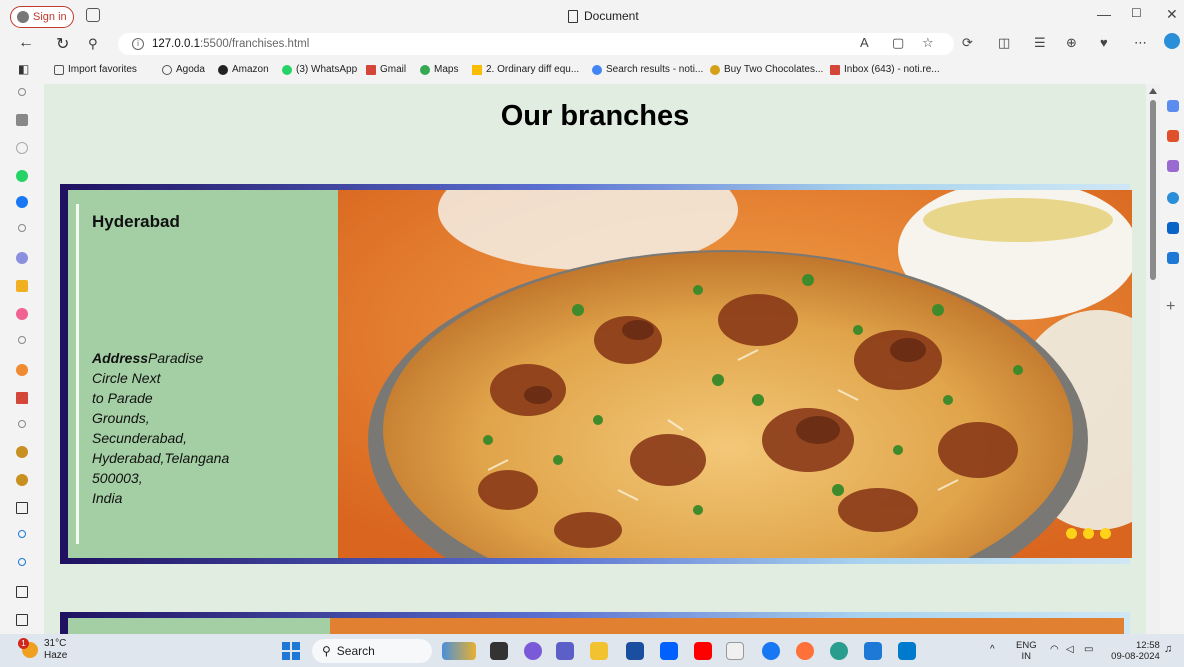 This screenshot has width=1184, height=667. I want to click on edge-icon, so click(839, 651).